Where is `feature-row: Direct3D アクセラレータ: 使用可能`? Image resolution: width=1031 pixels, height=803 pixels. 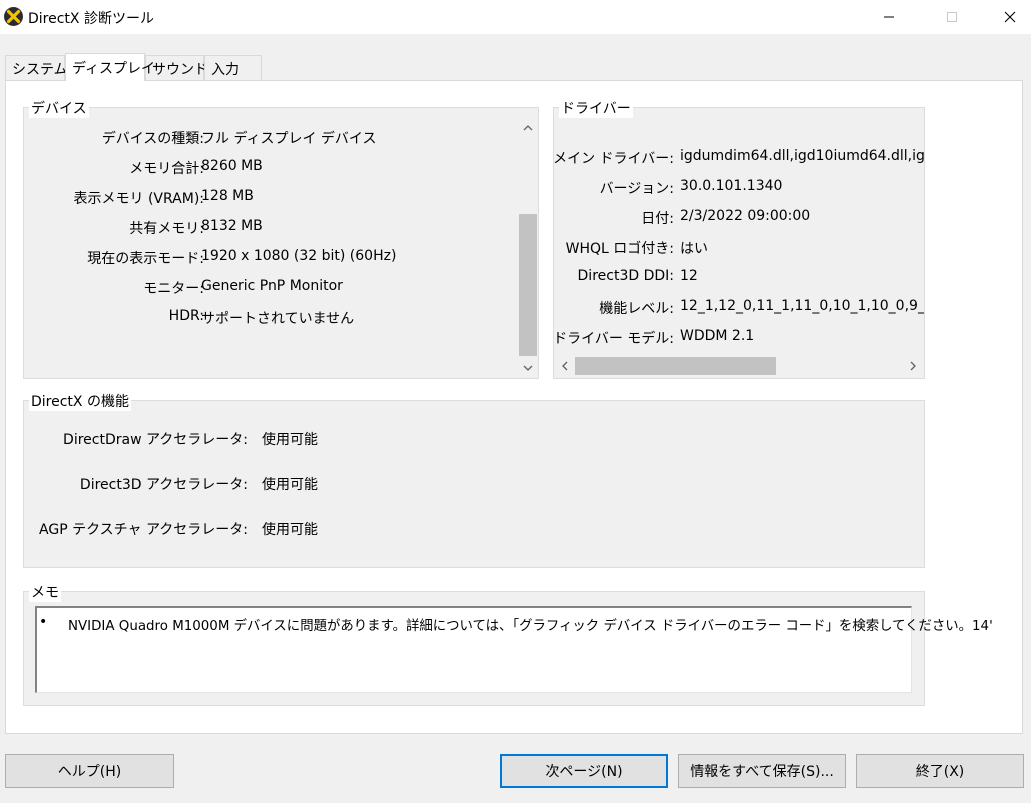
feature-row: Direct3D アクセラレータ: 使用可能 is located at coordinates (224, 485).